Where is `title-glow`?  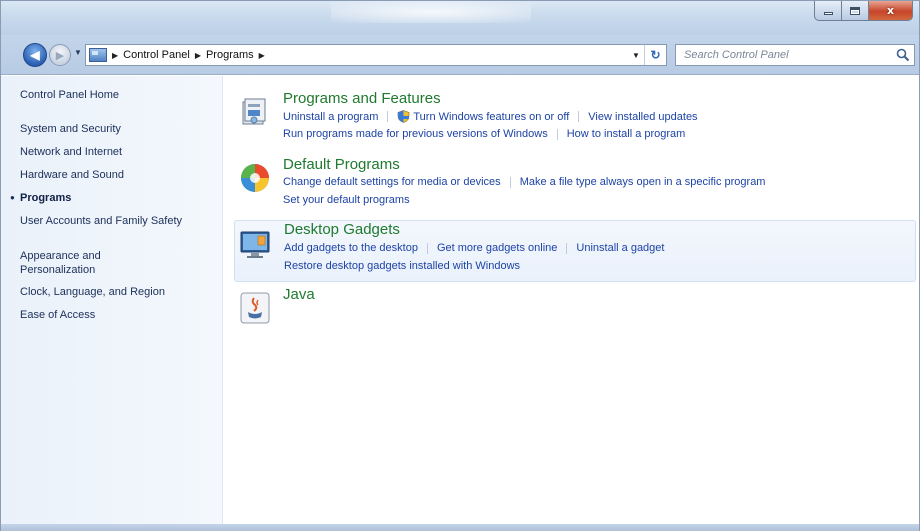
title-glow is located at coordinates (431, 12).